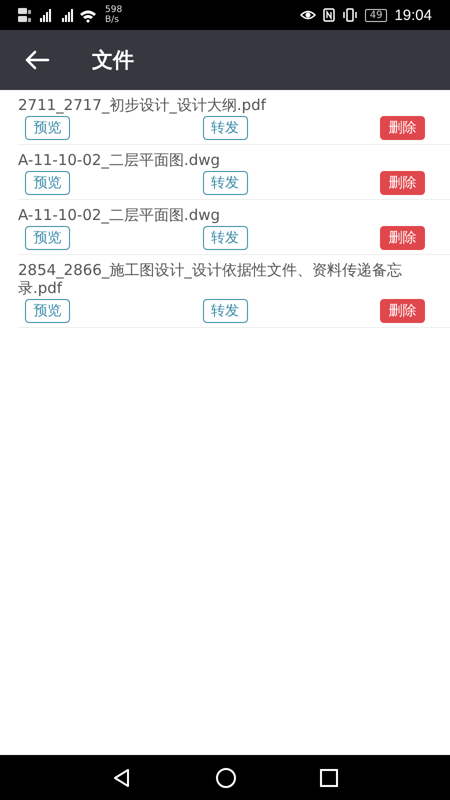  I want to click on back-nav-icon, so click(122, 778).